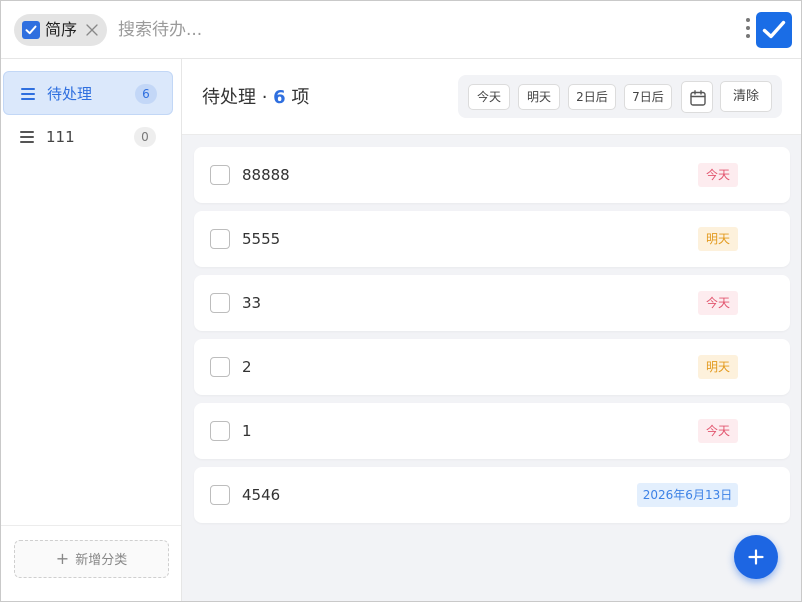 The image size is (802, 602). I want to click on add-category-button: + 新增分类, so click(91, 559).